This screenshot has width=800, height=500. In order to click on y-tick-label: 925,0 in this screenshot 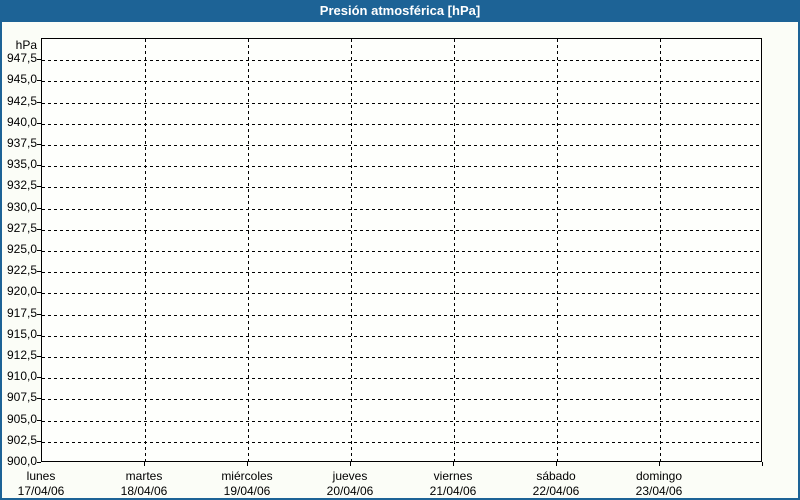, I will do `click(21, 249)`.